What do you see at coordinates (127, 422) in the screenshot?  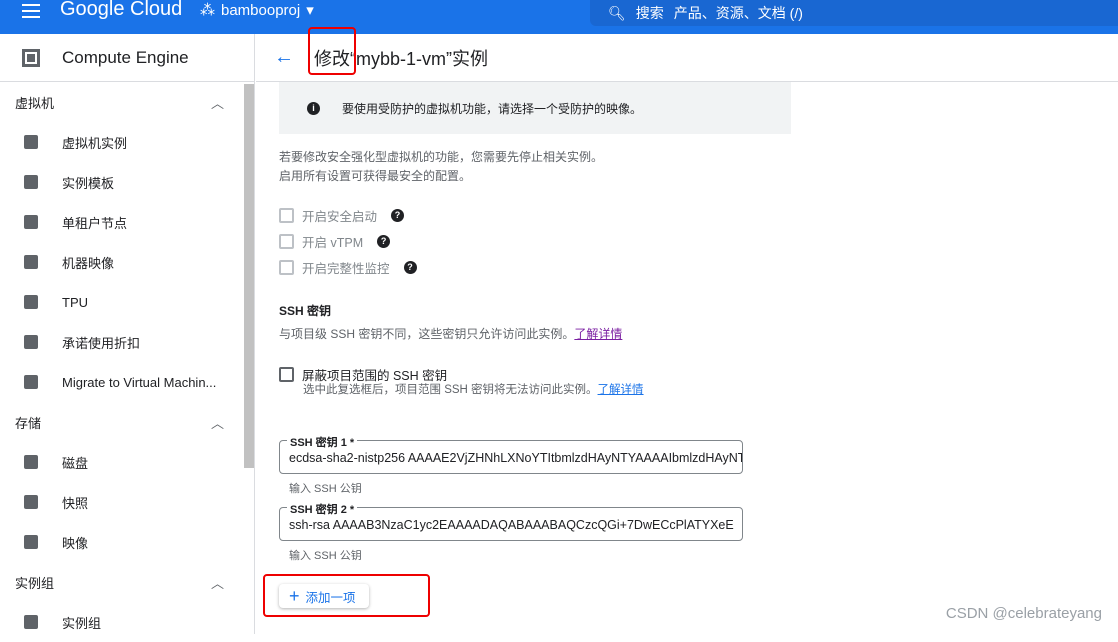 I see `sidebar-section: 存储 ︿` at bounding box center [127, 422].